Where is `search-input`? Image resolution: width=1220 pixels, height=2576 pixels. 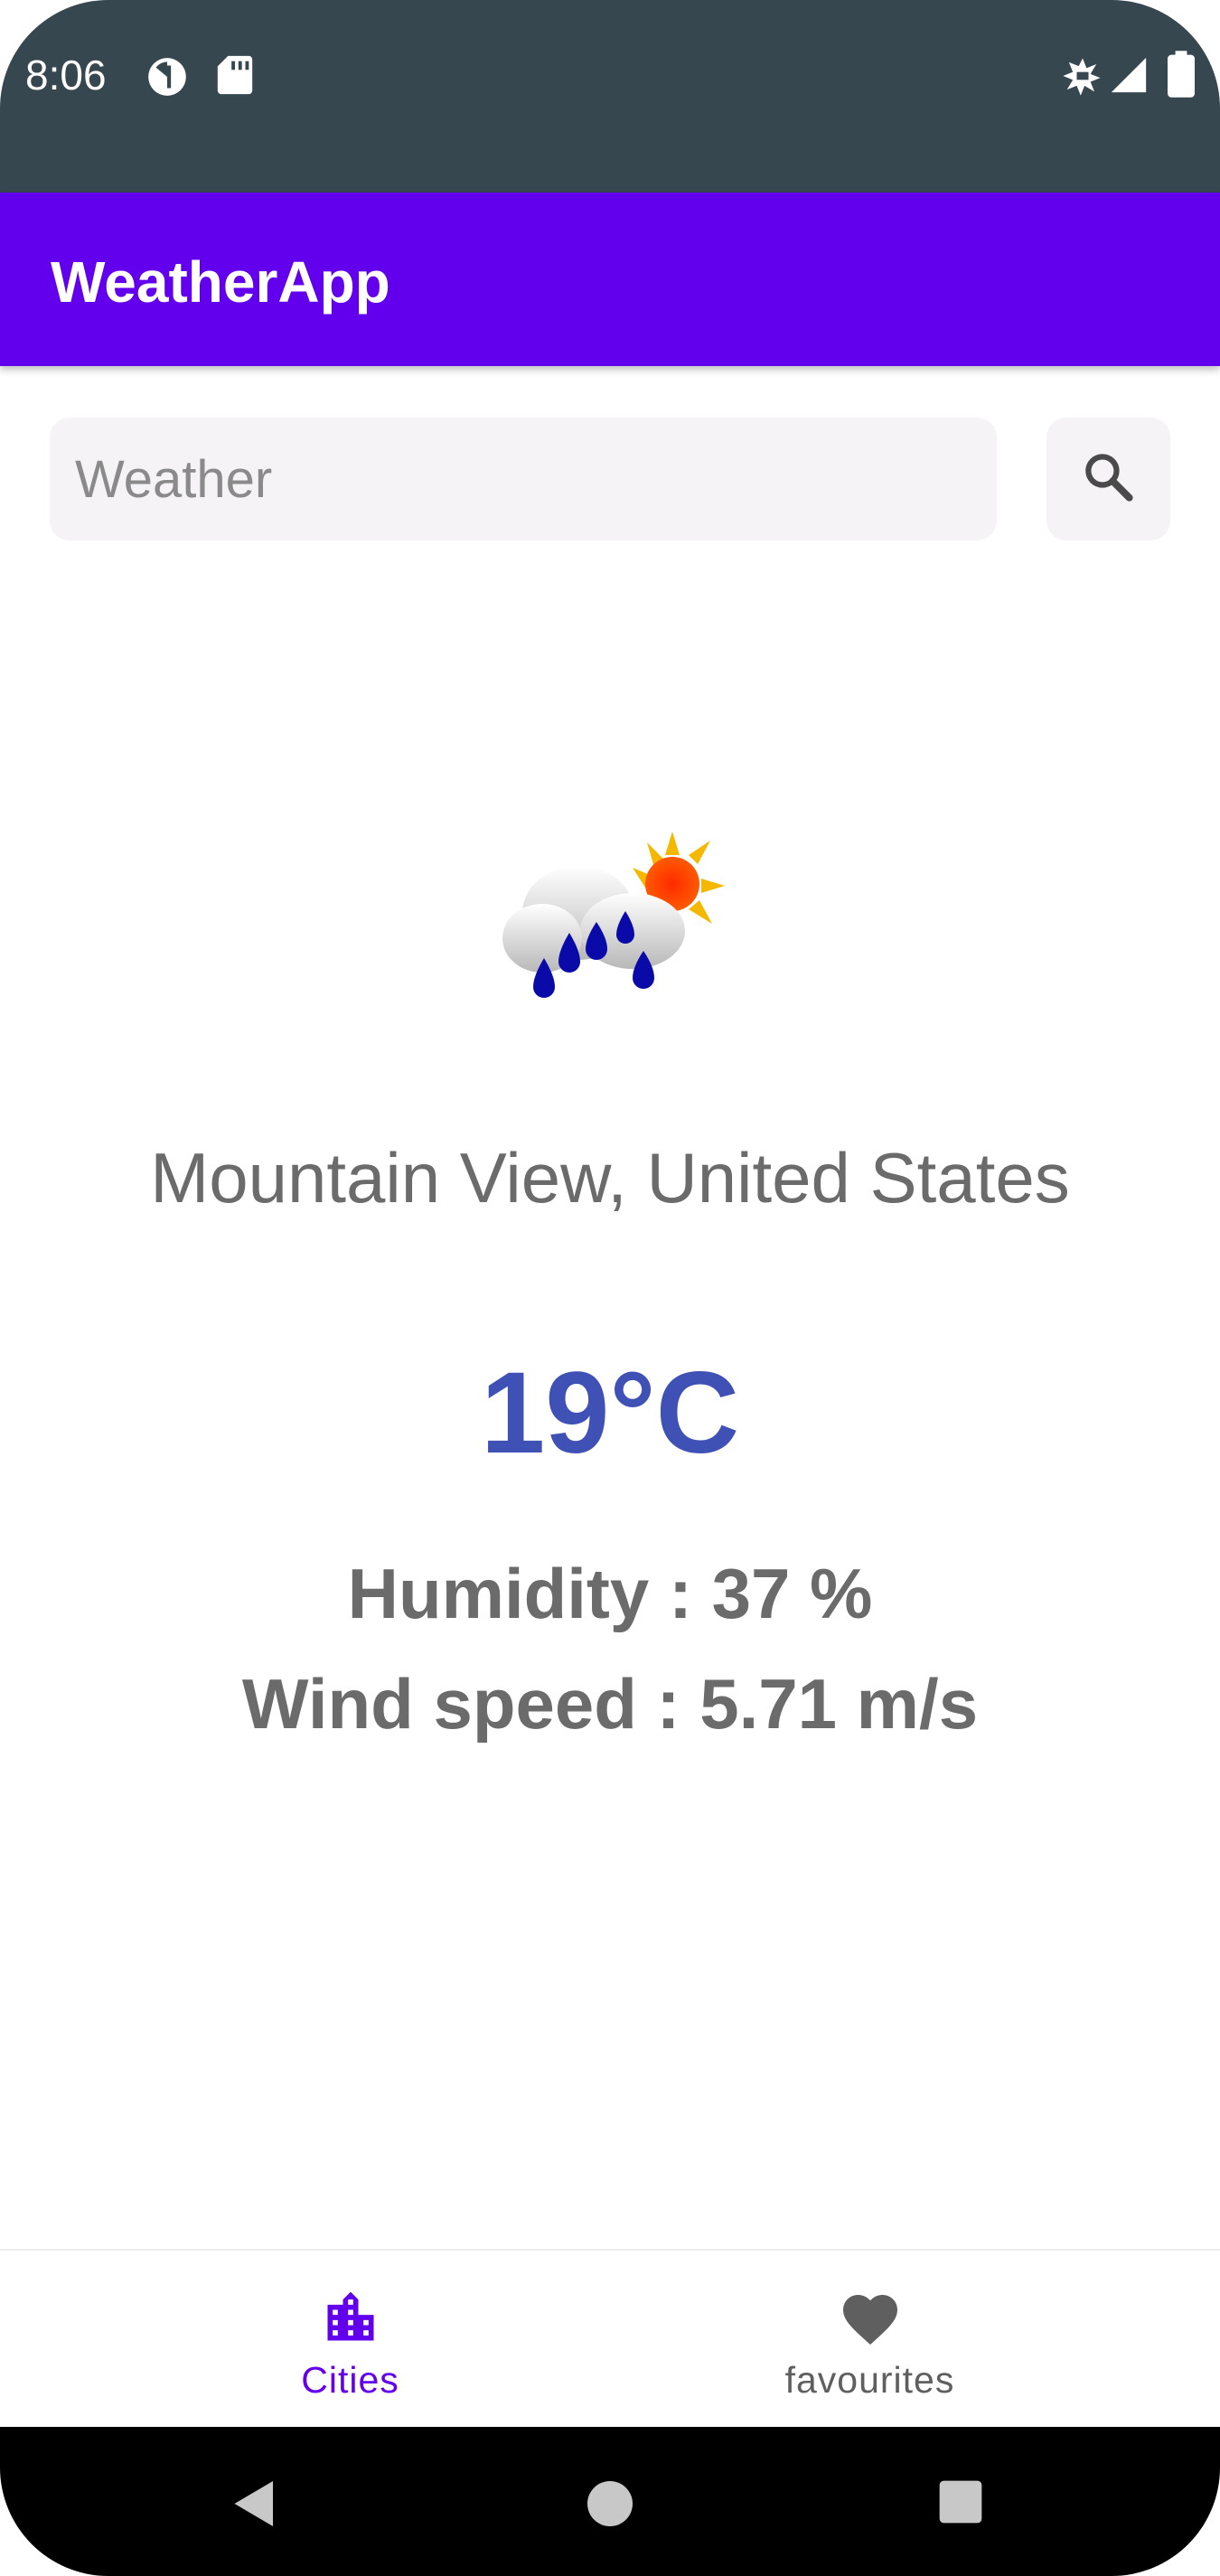 search-input is located at coordinates (523, 480).